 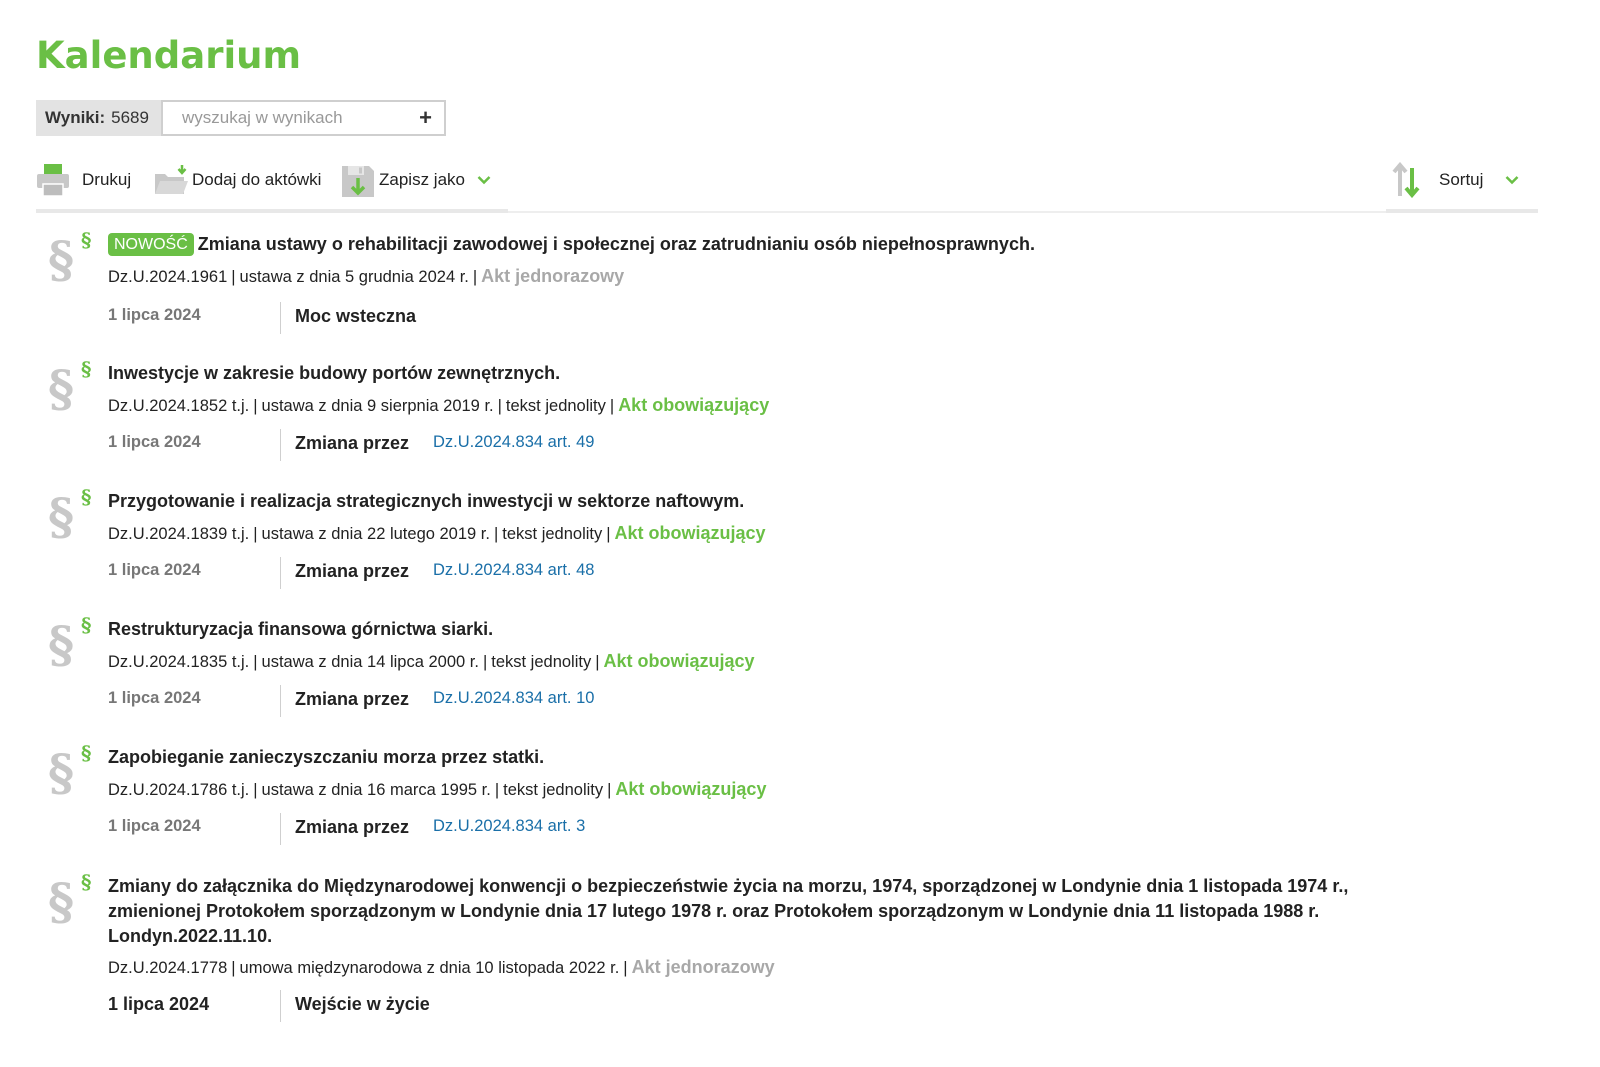 I want to click on results-value: 5689, so click(x=130, y=117).